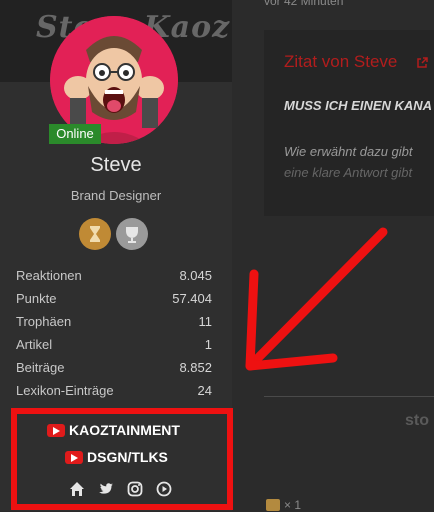  Describe the element at coordinates (106, 489) in the screenshot. I see `twitter-icon` at that location.